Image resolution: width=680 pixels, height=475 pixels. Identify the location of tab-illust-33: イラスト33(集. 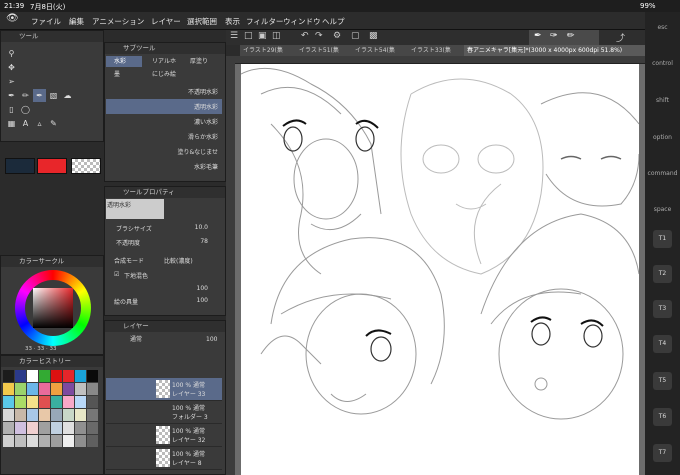
(437, 50).